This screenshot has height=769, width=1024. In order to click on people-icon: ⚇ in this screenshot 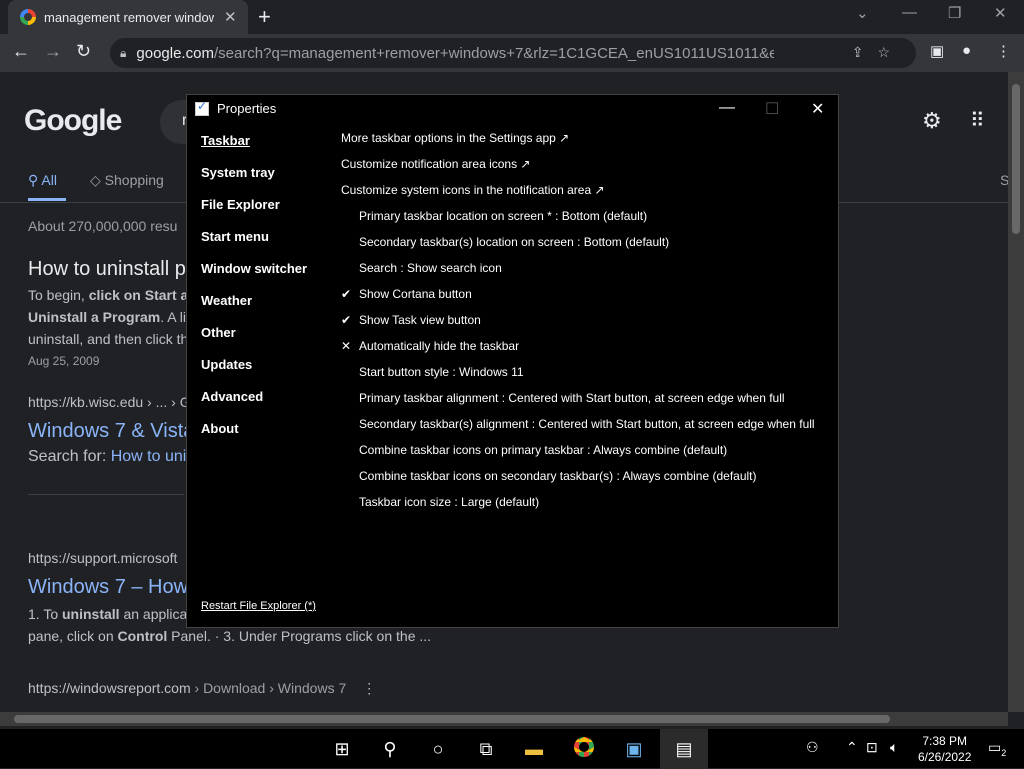, I will do `click(812, 747)`.